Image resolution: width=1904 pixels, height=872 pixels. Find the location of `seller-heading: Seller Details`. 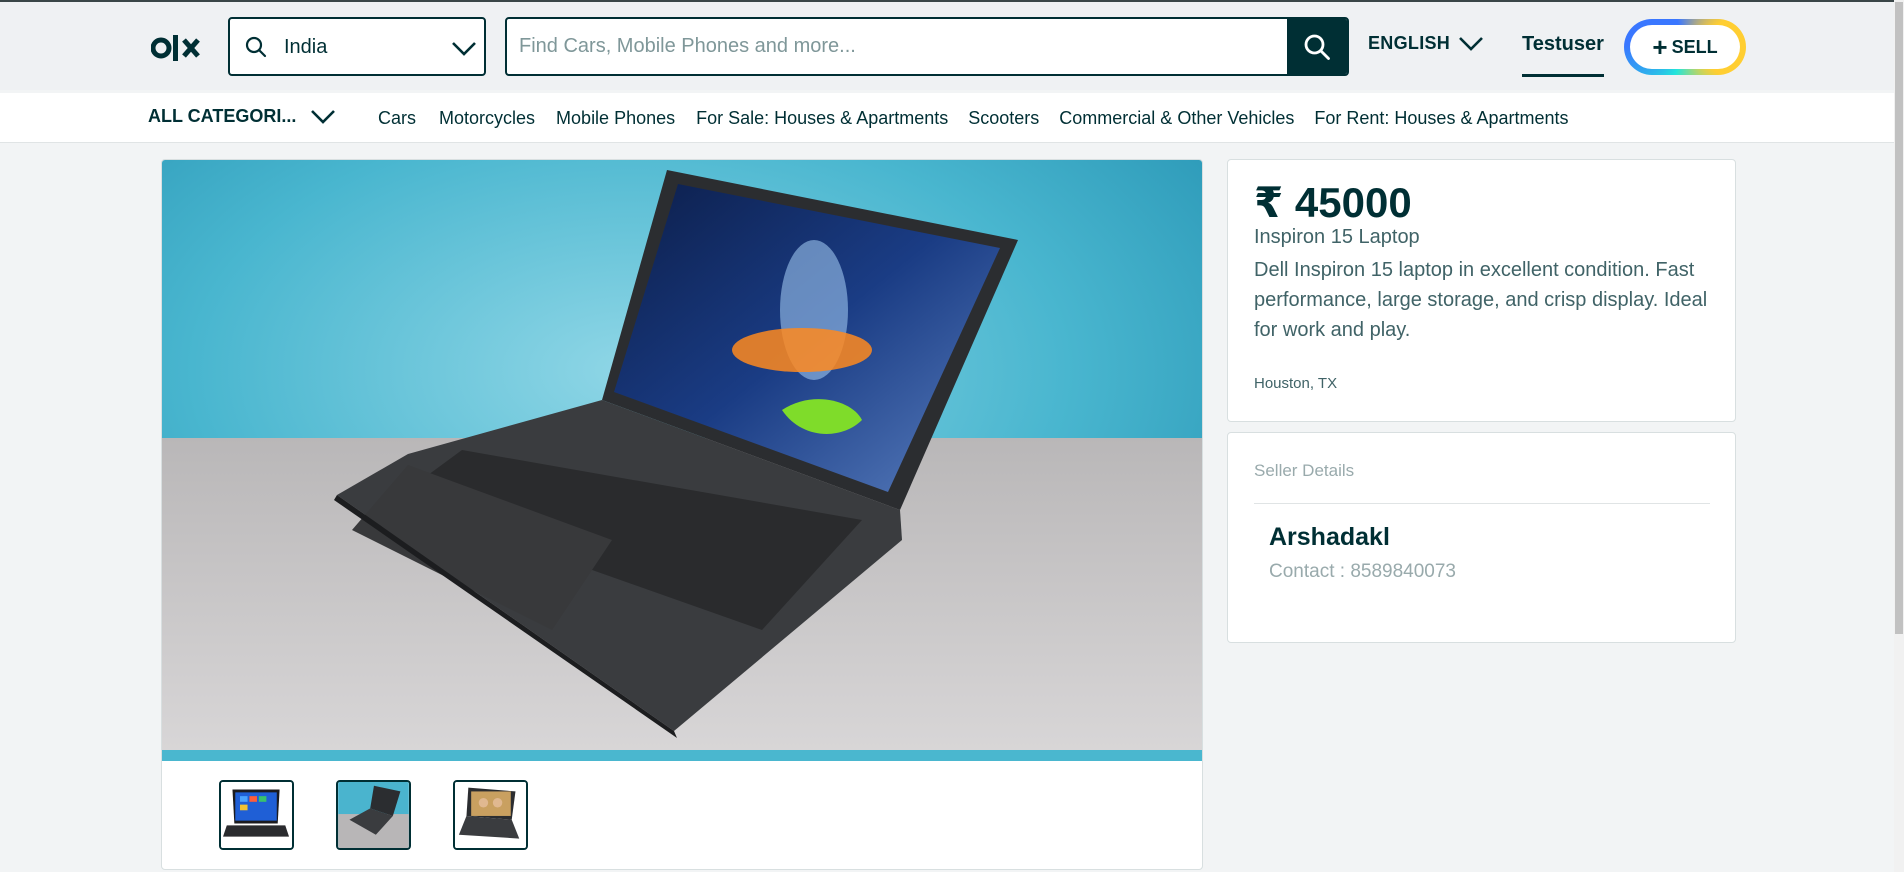

seller-heading: Seller Details is located at coordinates (1304, 470).